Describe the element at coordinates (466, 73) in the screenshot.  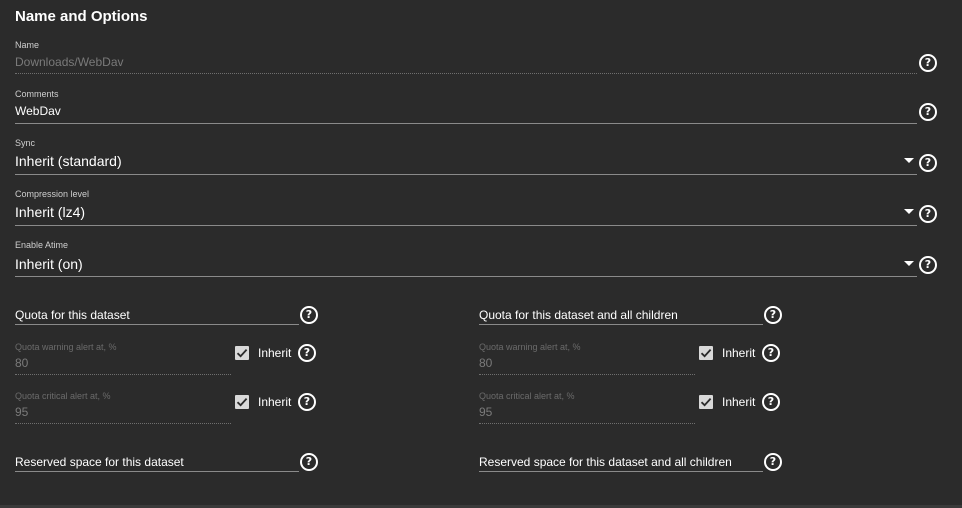
I see `name-underline` at that location.